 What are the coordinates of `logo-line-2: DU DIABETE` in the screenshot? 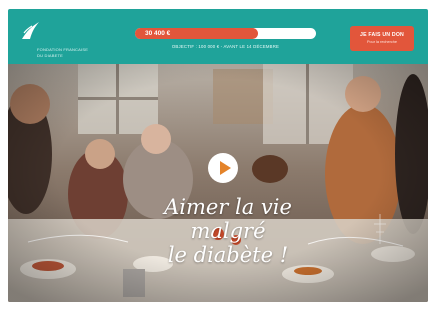 It's located at (50, 55).